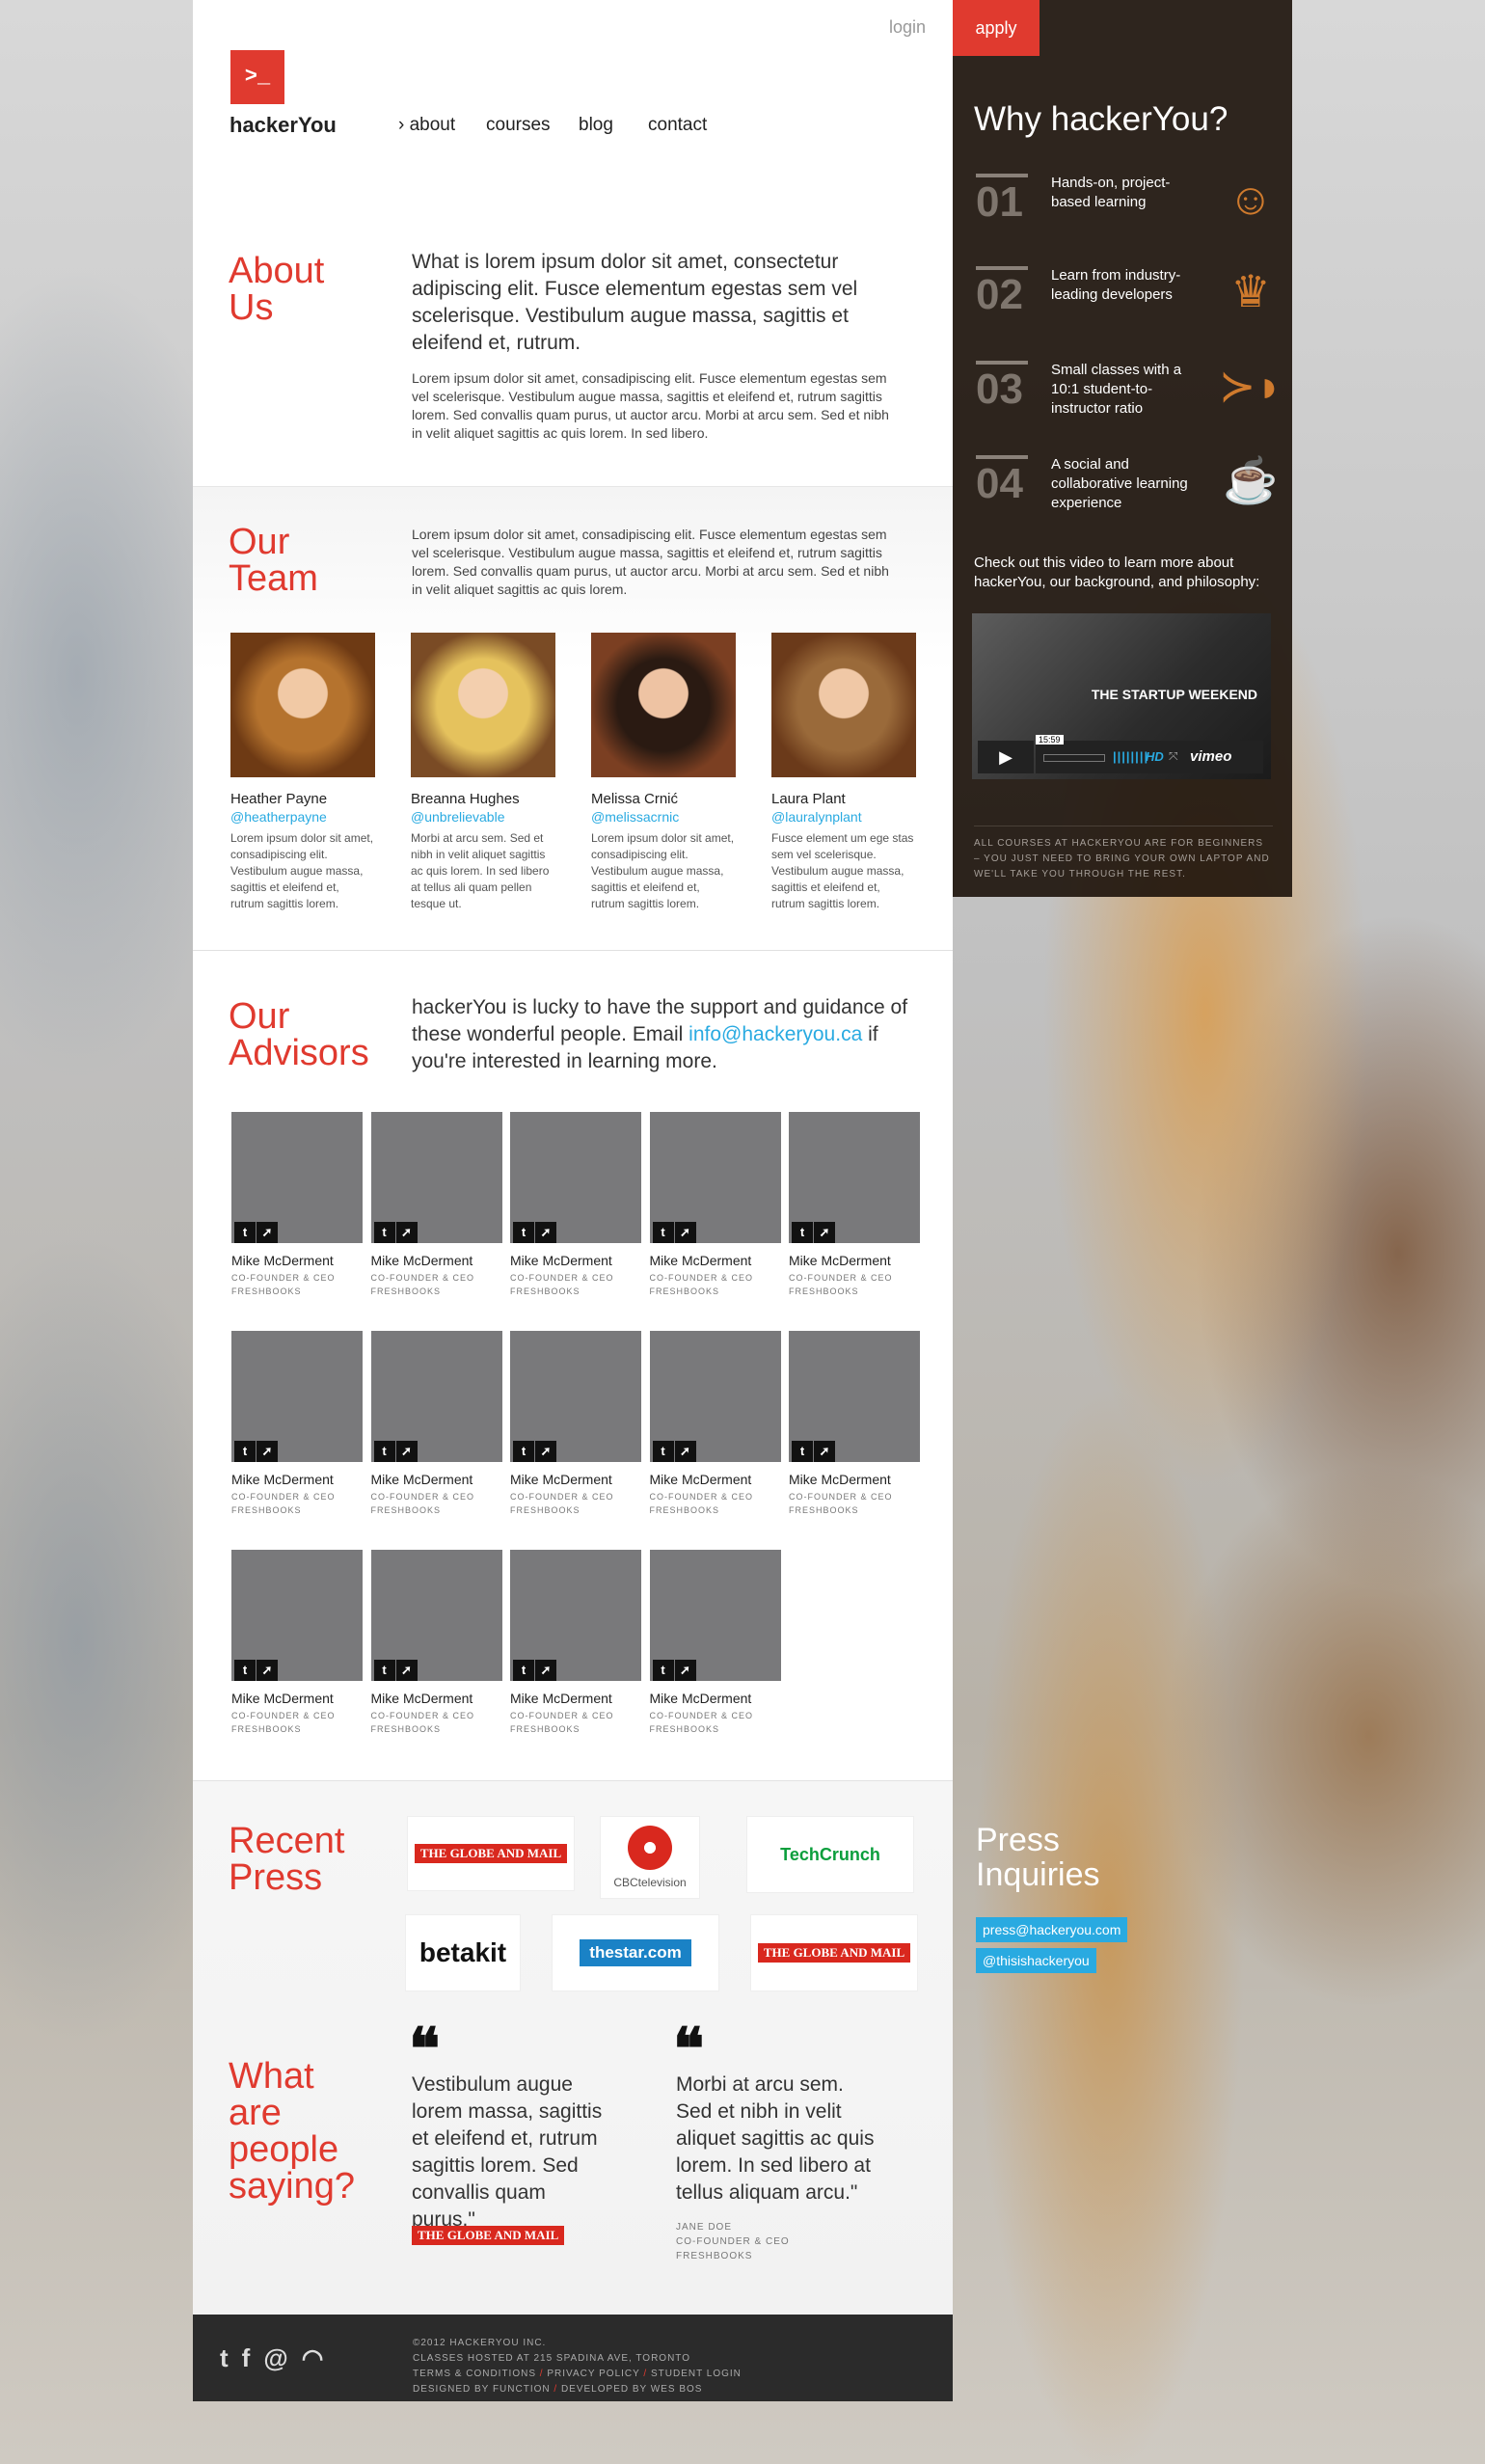  What do you see at coordinates (808, 799) in the screenshot?
I see `team-member-name: Laura Plant` at bounding box center [808, 799].